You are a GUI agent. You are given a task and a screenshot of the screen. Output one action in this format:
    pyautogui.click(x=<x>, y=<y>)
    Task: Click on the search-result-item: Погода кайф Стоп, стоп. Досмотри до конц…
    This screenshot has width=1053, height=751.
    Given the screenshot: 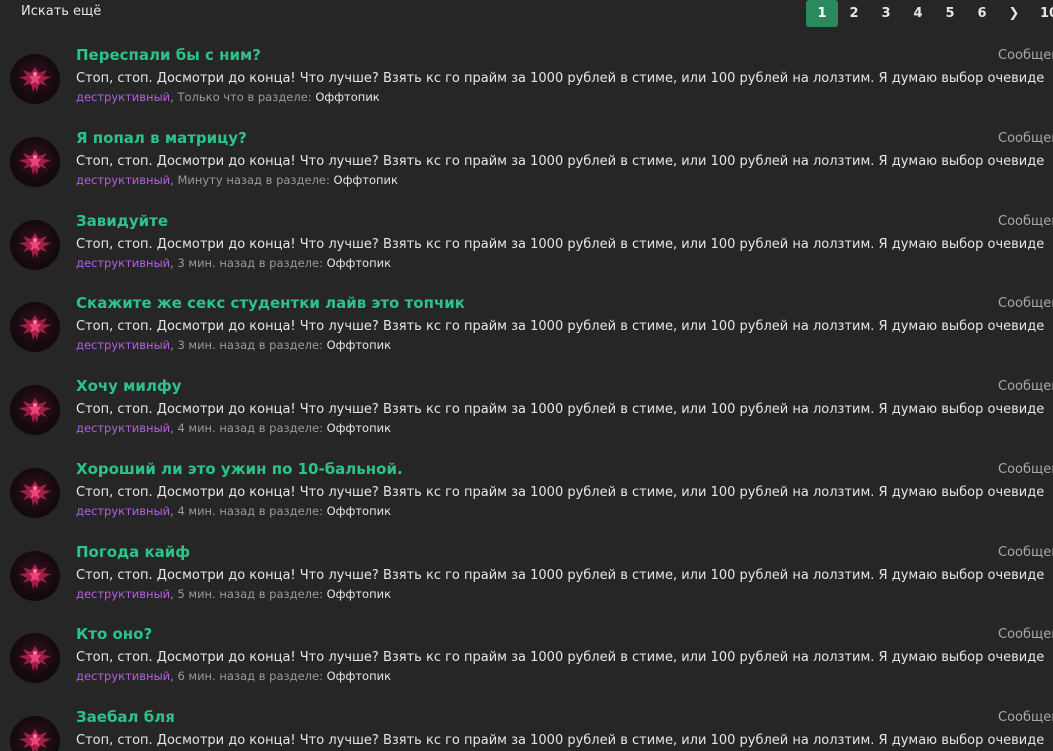 What is the action you would take?
    pyautogui.click(x=526, y=578)
    